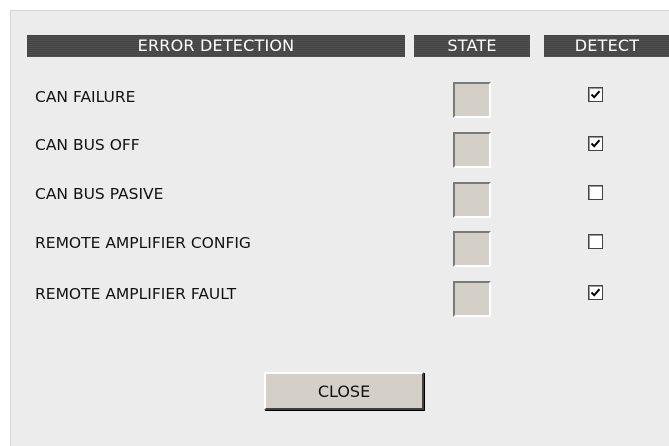 This screenshot has width=669, height=446. Describe the element at coordinates (595, 192) in the screenshot. I see `detect-checkbox-can-bus-pasive` at that location.